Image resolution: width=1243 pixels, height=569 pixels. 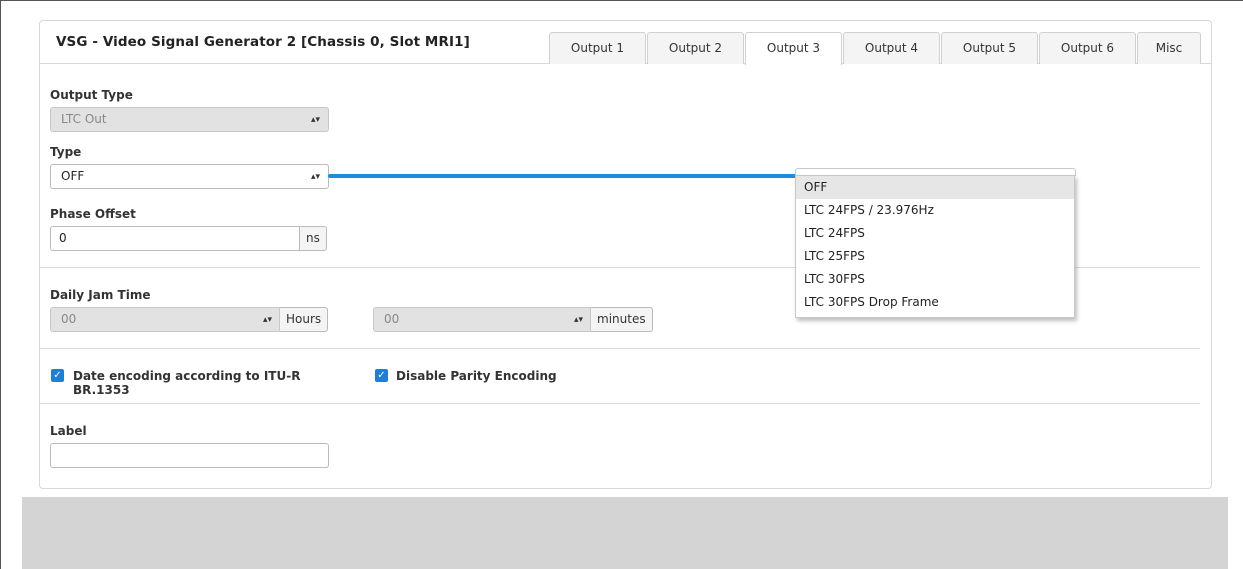 I want to click on dropdown-option-ltc-30fps-drop-frame: LTC 30FPS Drop Frame, so click(x=935, y=302).